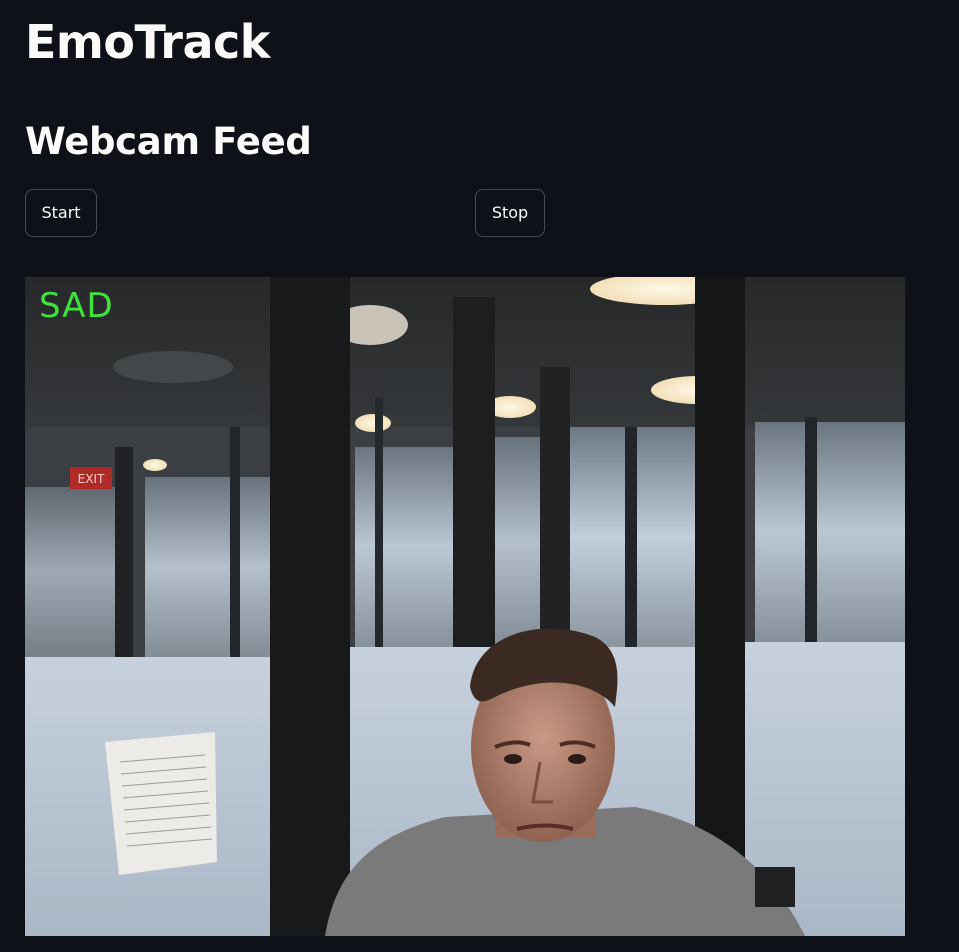 The width and height of the screenshot is (959, 952). I want to click on emotion-label: SAD, so click(76, 306).